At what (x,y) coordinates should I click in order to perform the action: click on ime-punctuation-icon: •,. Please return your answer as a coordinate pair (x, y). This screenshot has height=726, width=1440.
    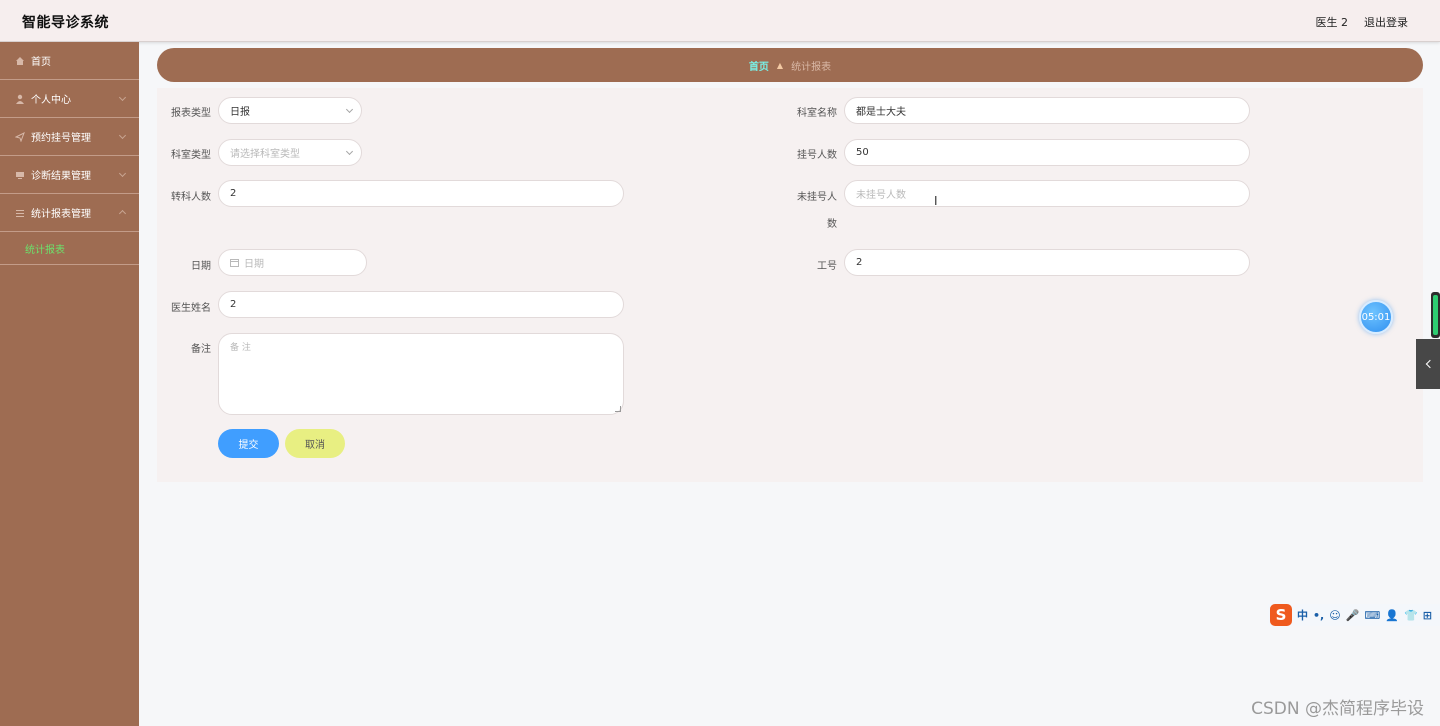
    Looking at the image, I should click on (1318, 615).